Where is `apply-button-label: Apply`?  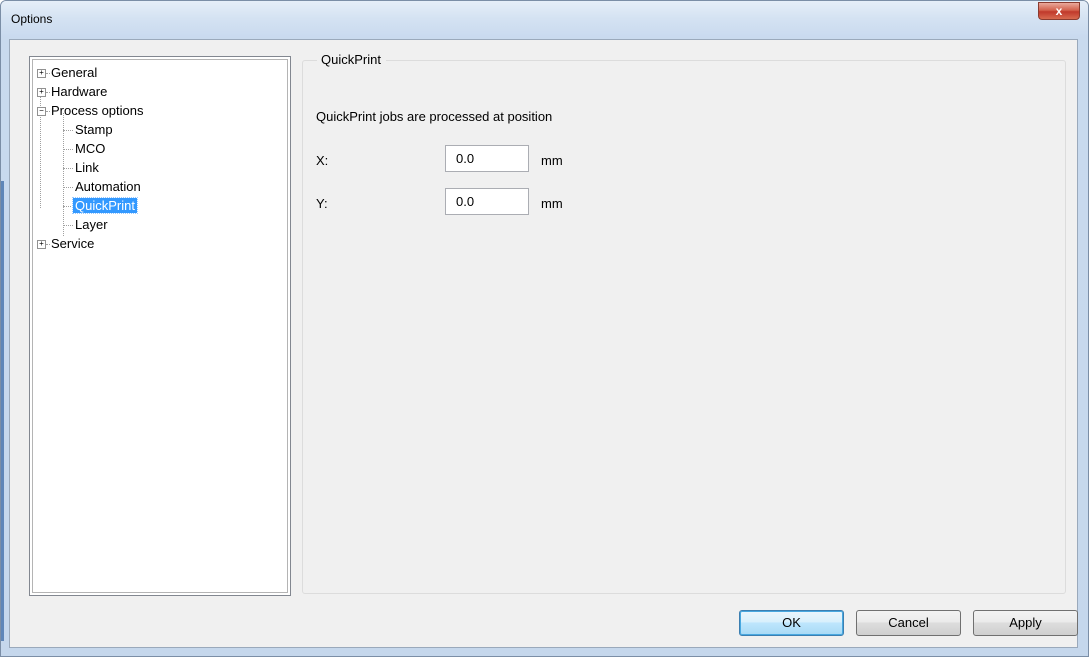
apply-button-label: Apply is located at coordinates (1025, 622).